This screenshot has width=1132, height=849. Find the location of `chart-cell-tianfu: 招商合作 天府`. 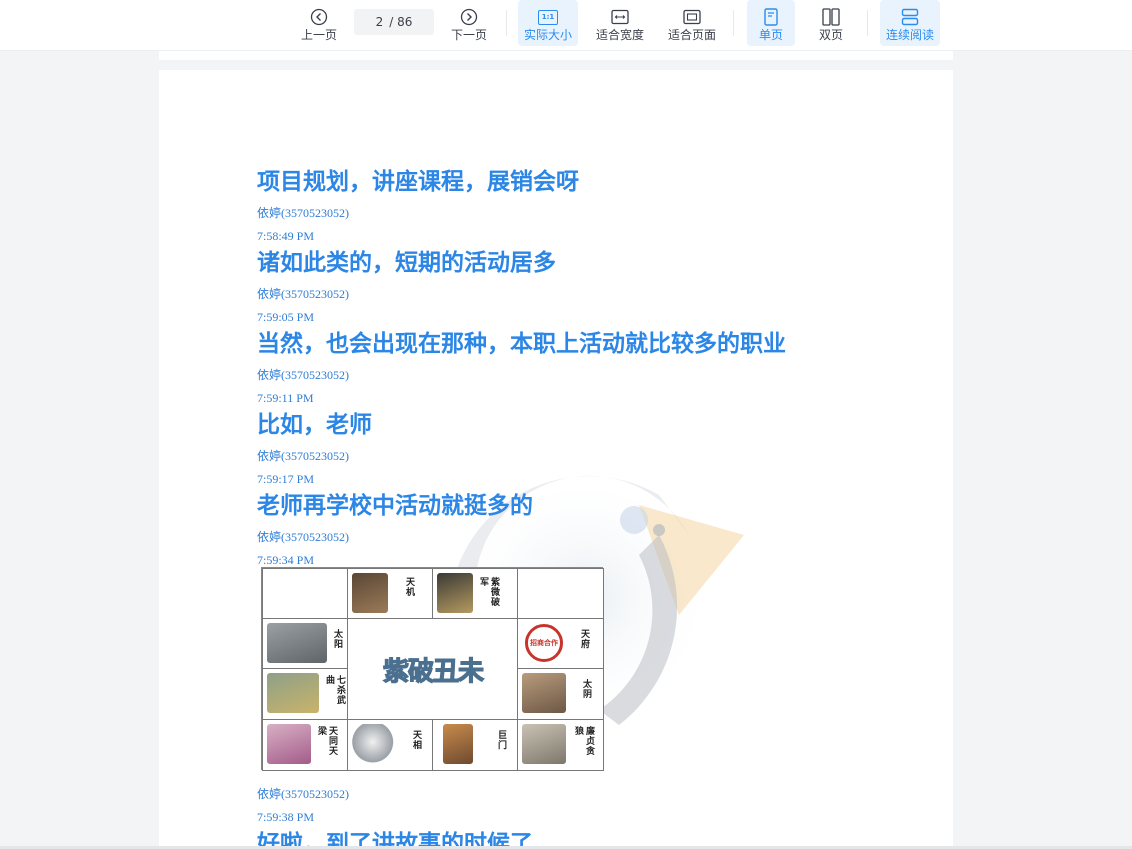

chart-cell-tianfu: 招商合作 天府 is located at coordinates (560, 643).